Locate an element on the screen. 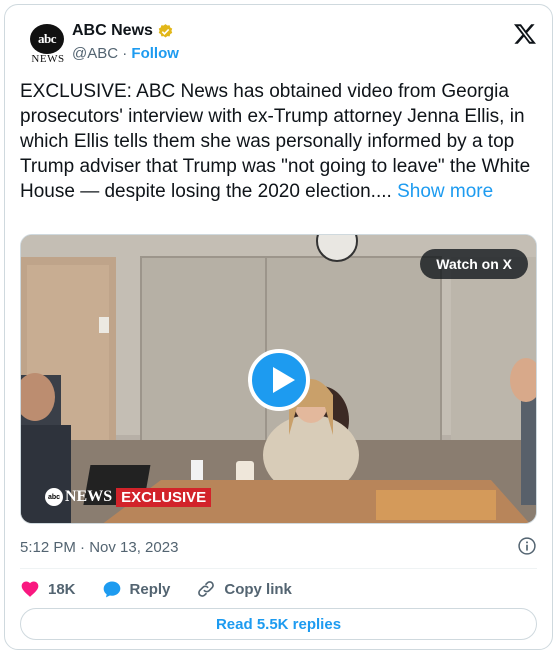 The image size is (559, 657). author-name-row: ABC News is located at coordinates (123, 31).